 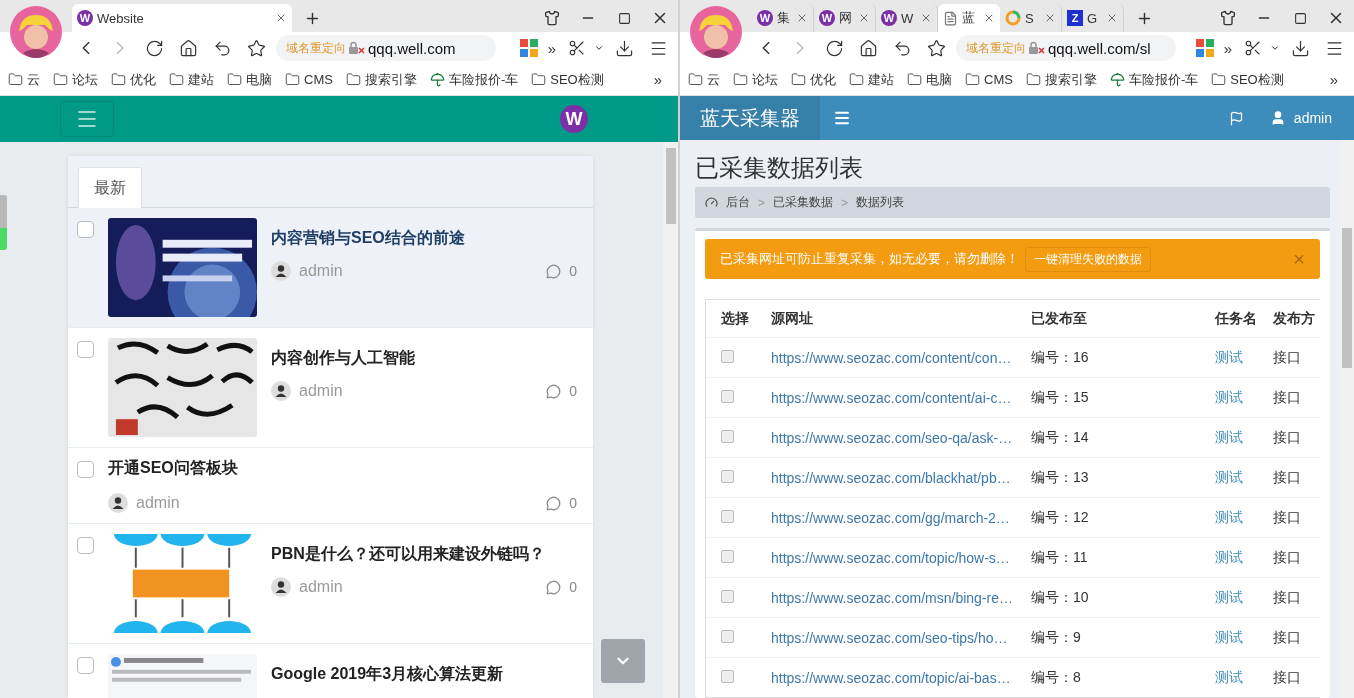 I want to click on breadcrumb-link: 后台, so click(x=738, y=202).